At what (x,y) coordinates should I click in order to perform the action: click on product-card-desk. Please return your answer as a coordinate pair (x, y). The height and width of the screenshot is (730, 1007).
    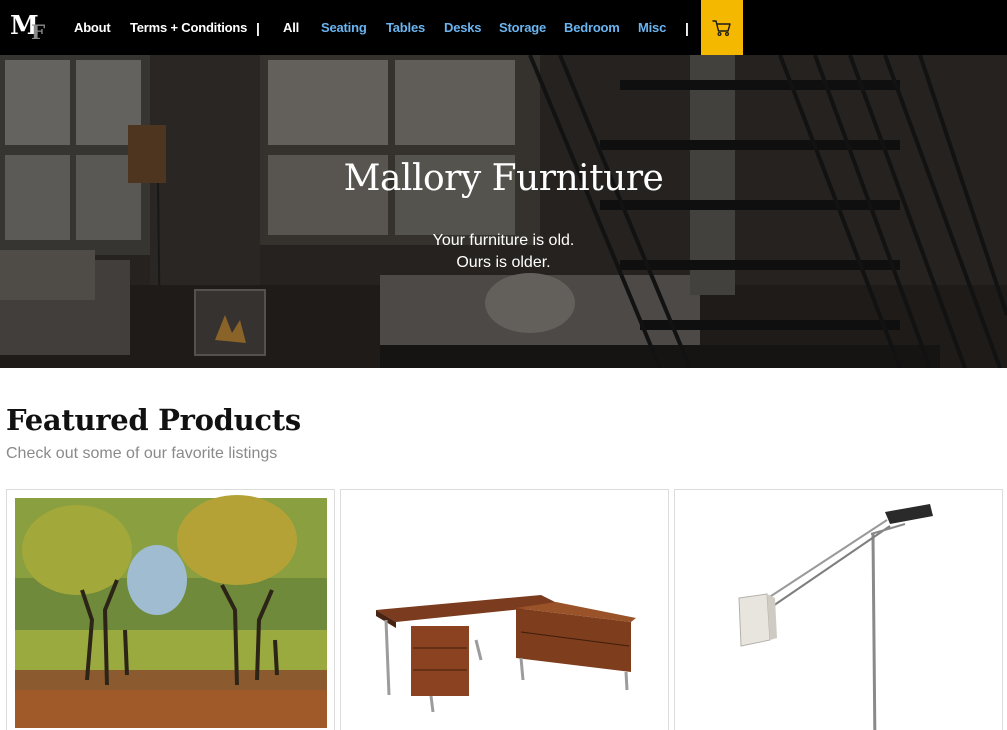
    Looking at the image, I should click on (504, 609).